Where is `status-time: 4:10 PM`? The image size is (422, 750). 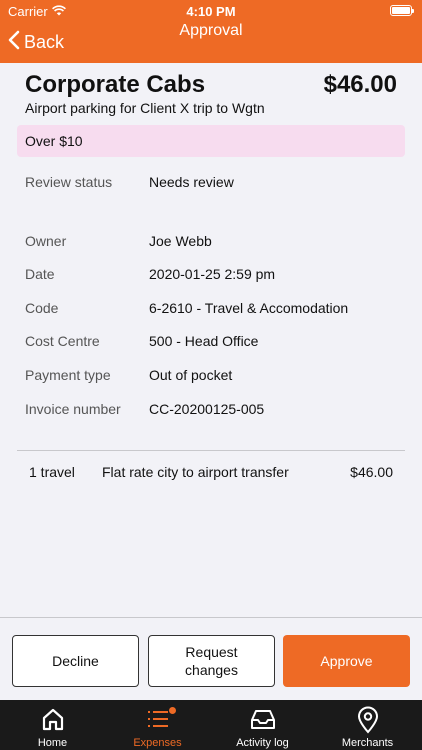 status-time: 4:10 PM is located at coordinates (211, 11).